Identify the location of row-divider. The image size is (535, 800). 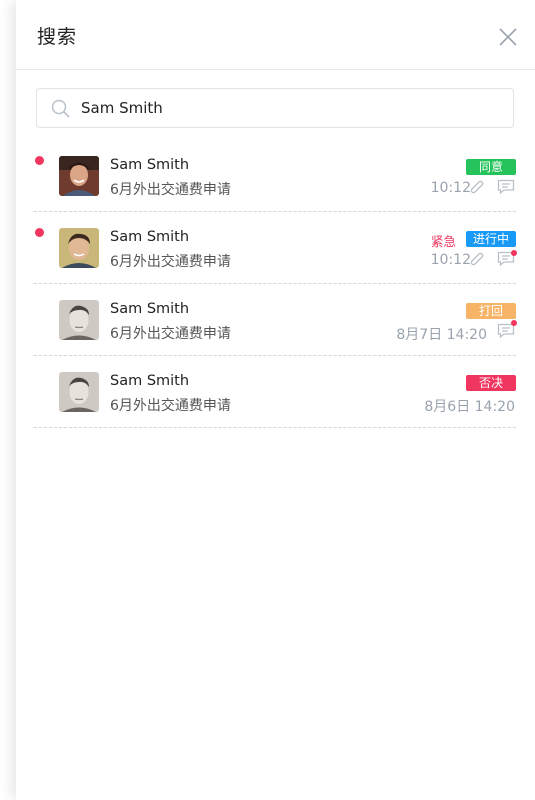
(275, 427).